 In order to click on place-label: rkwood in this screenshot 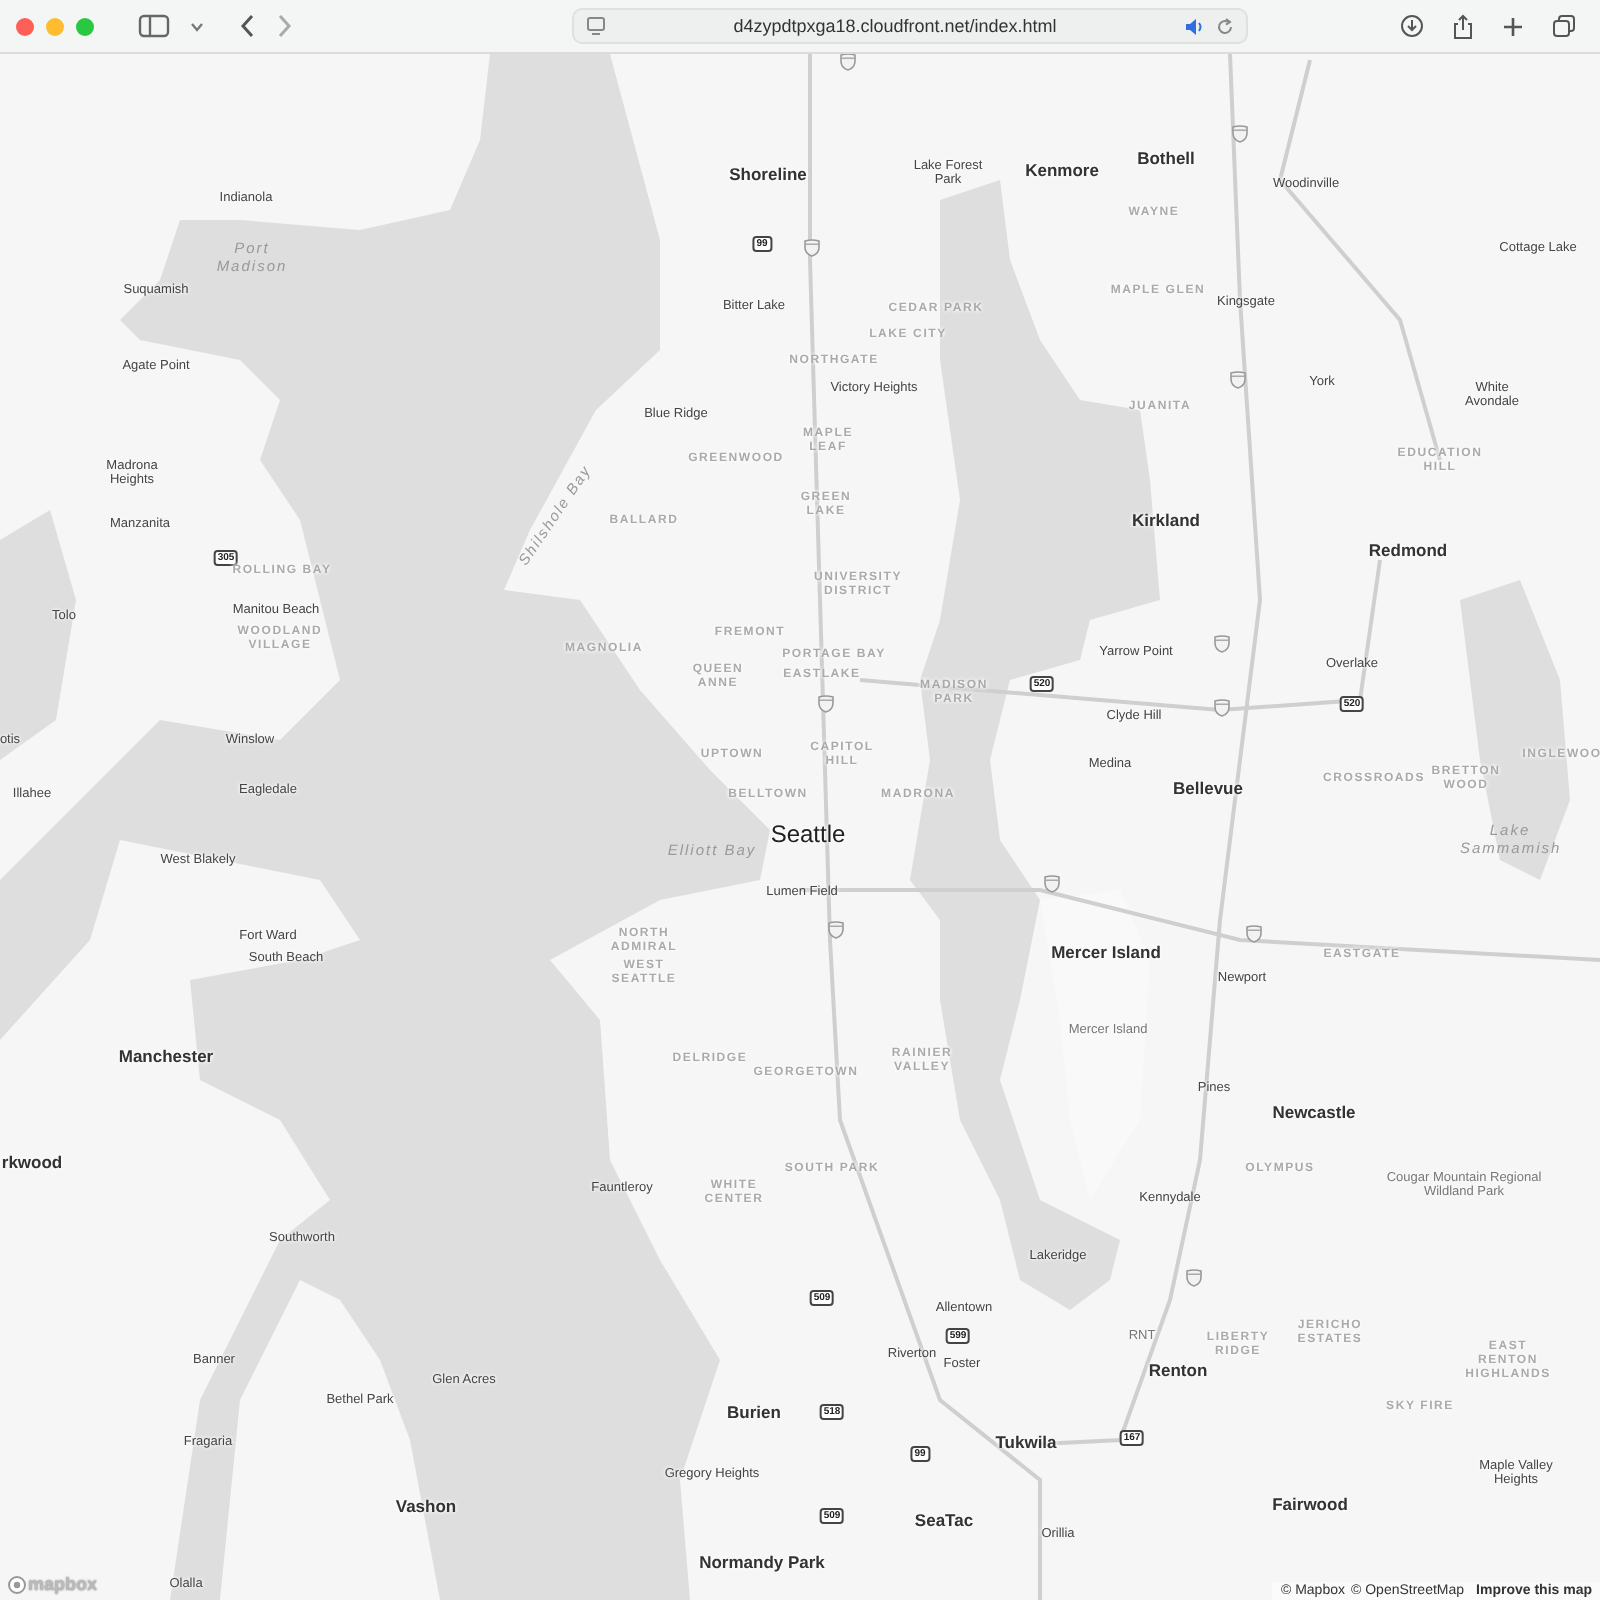, I will do `click(32, 1164)`.